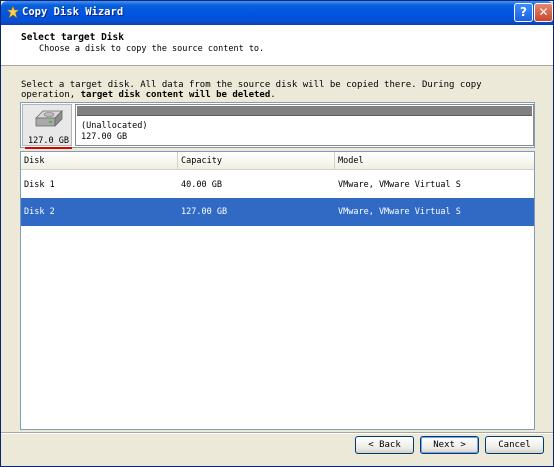  Describe the element at coordinates (13, 12) in the screenshot. I see `wizard-icon` at that location.